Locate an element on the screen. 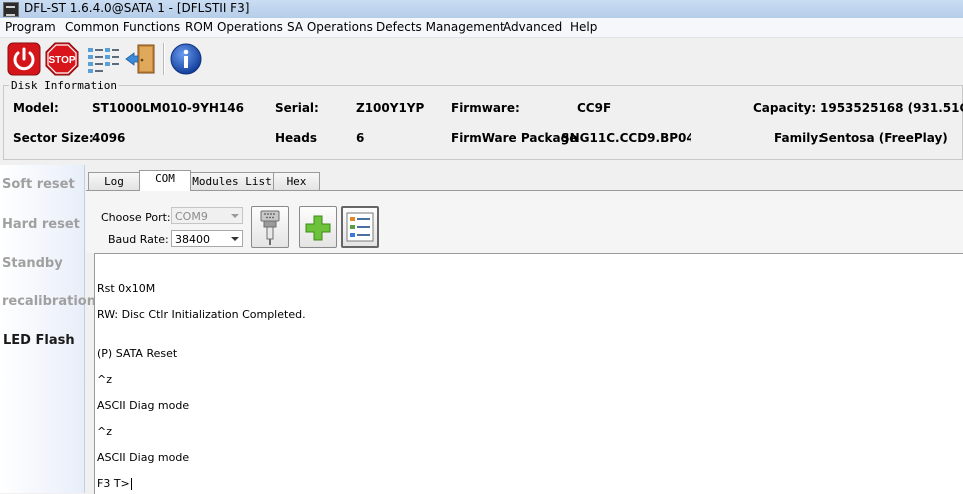 The height and width of the screenshot is (494, 963). hard-reset-button: Hard reset is located at coordinates (41, 224).